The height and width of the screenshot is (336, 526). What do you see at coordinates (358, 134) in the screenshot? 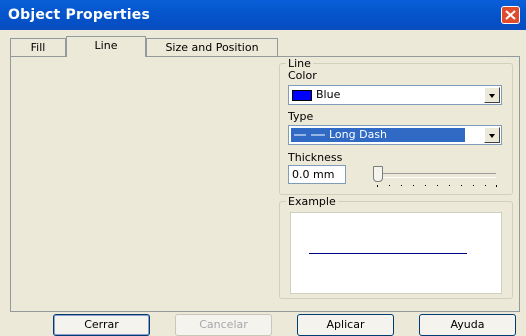
I see `type-value: Long Dash` at bounding box center [358, 134].